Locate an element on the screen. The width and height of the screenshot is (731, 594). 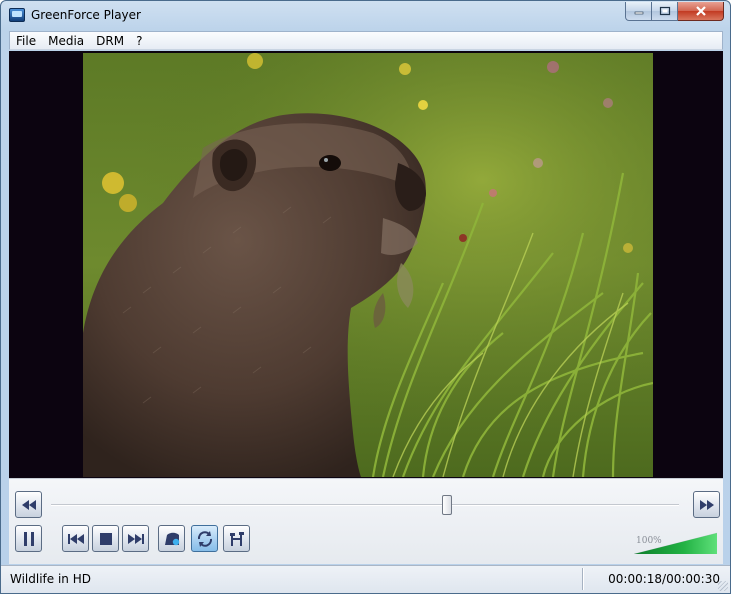
next-button is located at coordinates (135, 538).